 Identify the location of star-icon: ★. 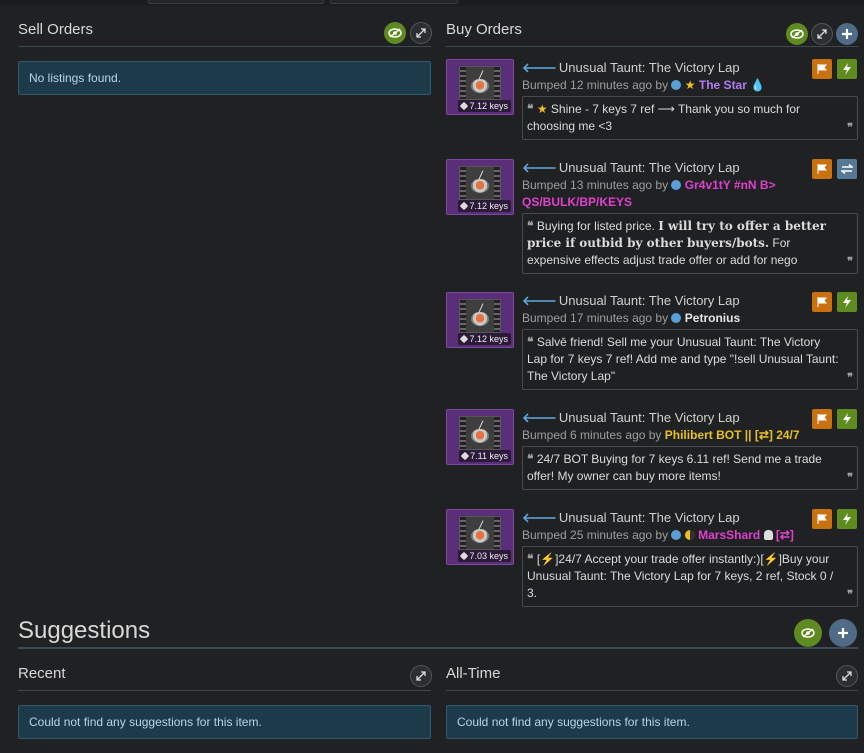
(542, 109).